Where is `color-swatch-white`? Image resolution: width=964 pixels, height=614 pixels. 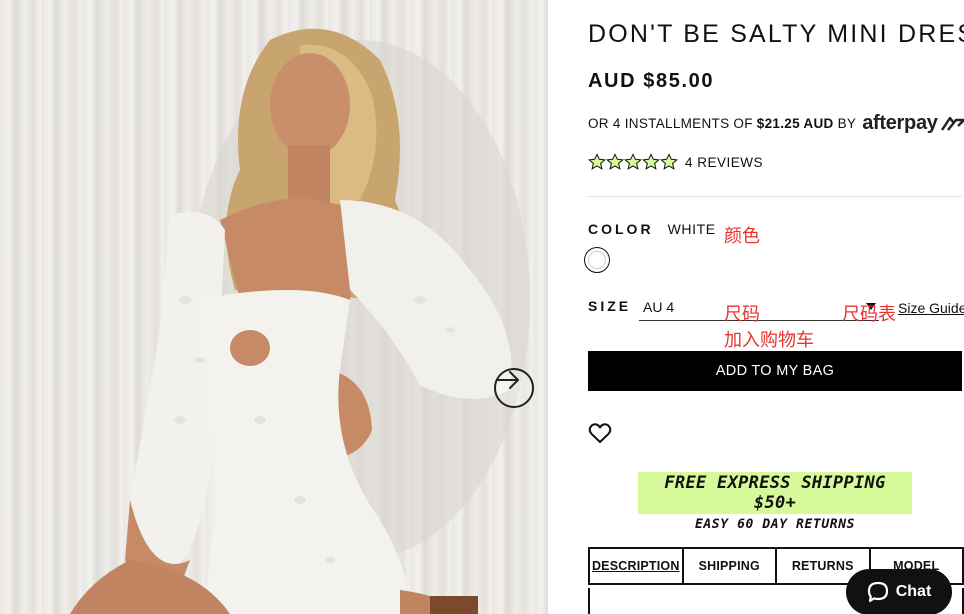
color-swatch-white is located at coordinates (597, 260).